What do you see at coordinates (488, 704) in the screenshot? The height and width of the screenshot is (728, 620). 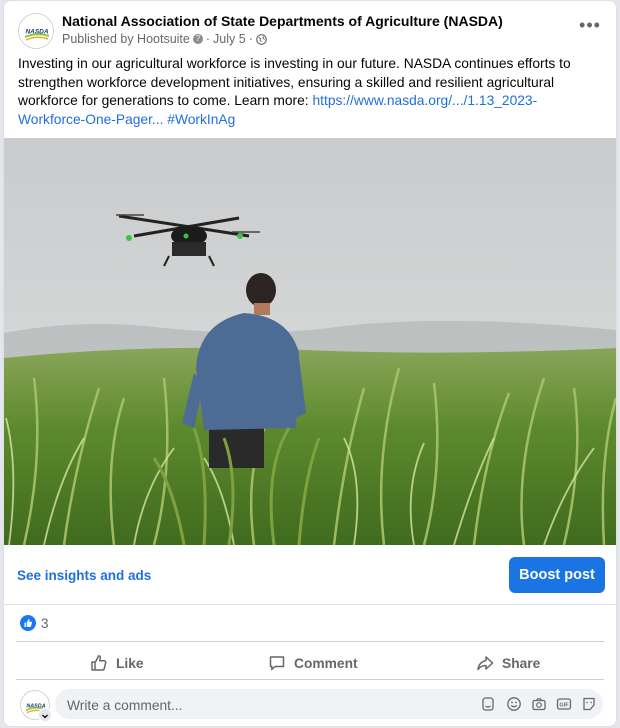 I see `avatar-sticker-icon` at bounding box center [488, 704].